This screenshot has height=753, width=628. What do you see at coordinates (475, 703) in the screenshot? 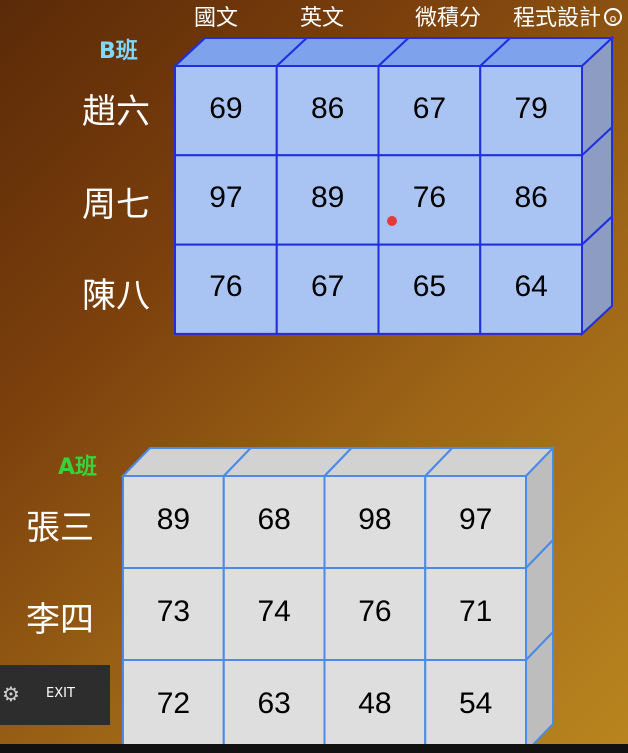
I see `class-a-score-2-3: 54` at bounding box center [475, 703].